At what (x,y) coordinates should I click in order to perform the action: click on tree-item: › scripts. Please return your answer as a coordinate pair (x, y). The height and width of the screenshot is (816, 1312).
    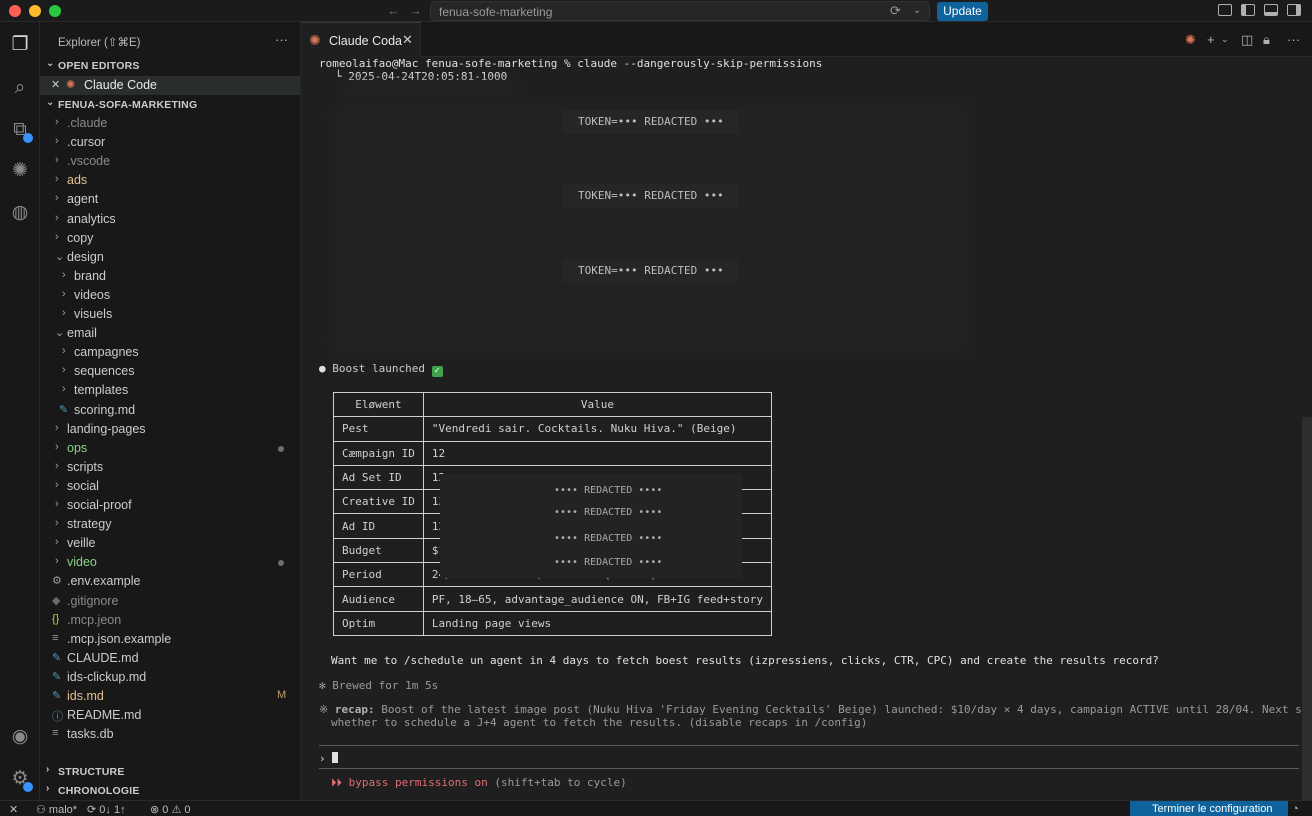
    Looking at the image, I should click on (170, 467).